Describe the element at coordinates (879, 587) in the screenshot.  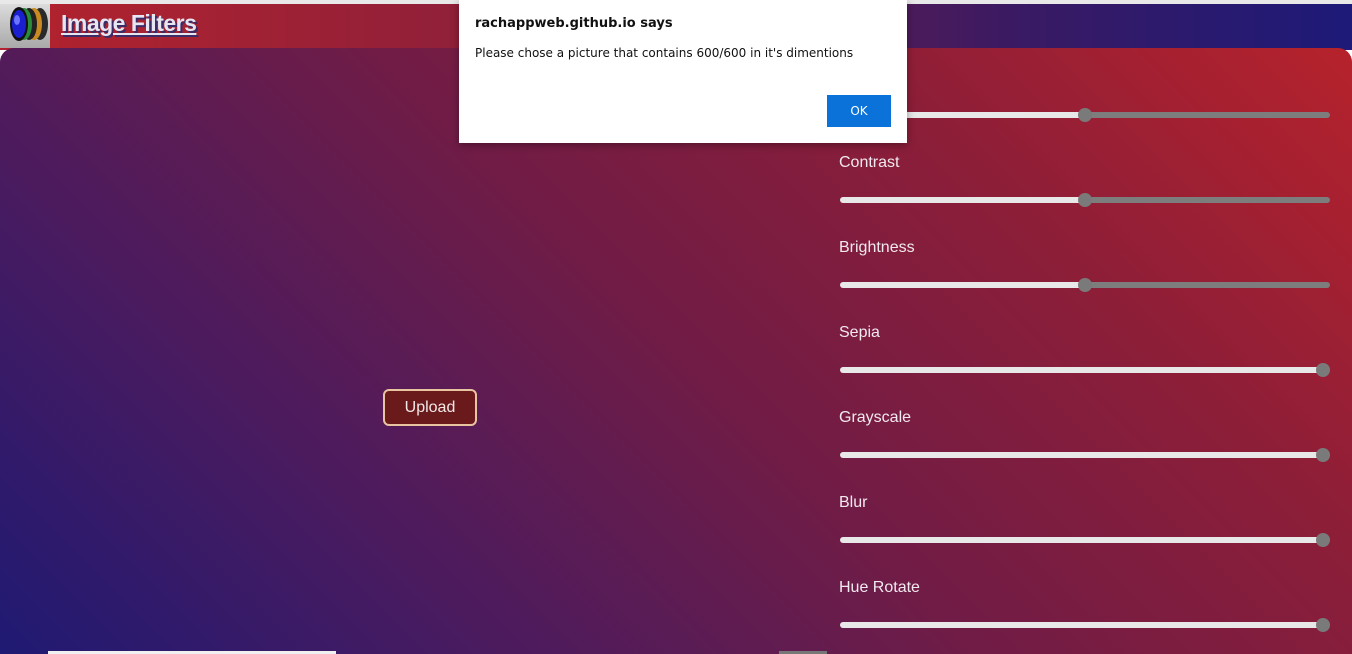
I see `filter-label-hue-rotate: Hue Rotate` at that location.